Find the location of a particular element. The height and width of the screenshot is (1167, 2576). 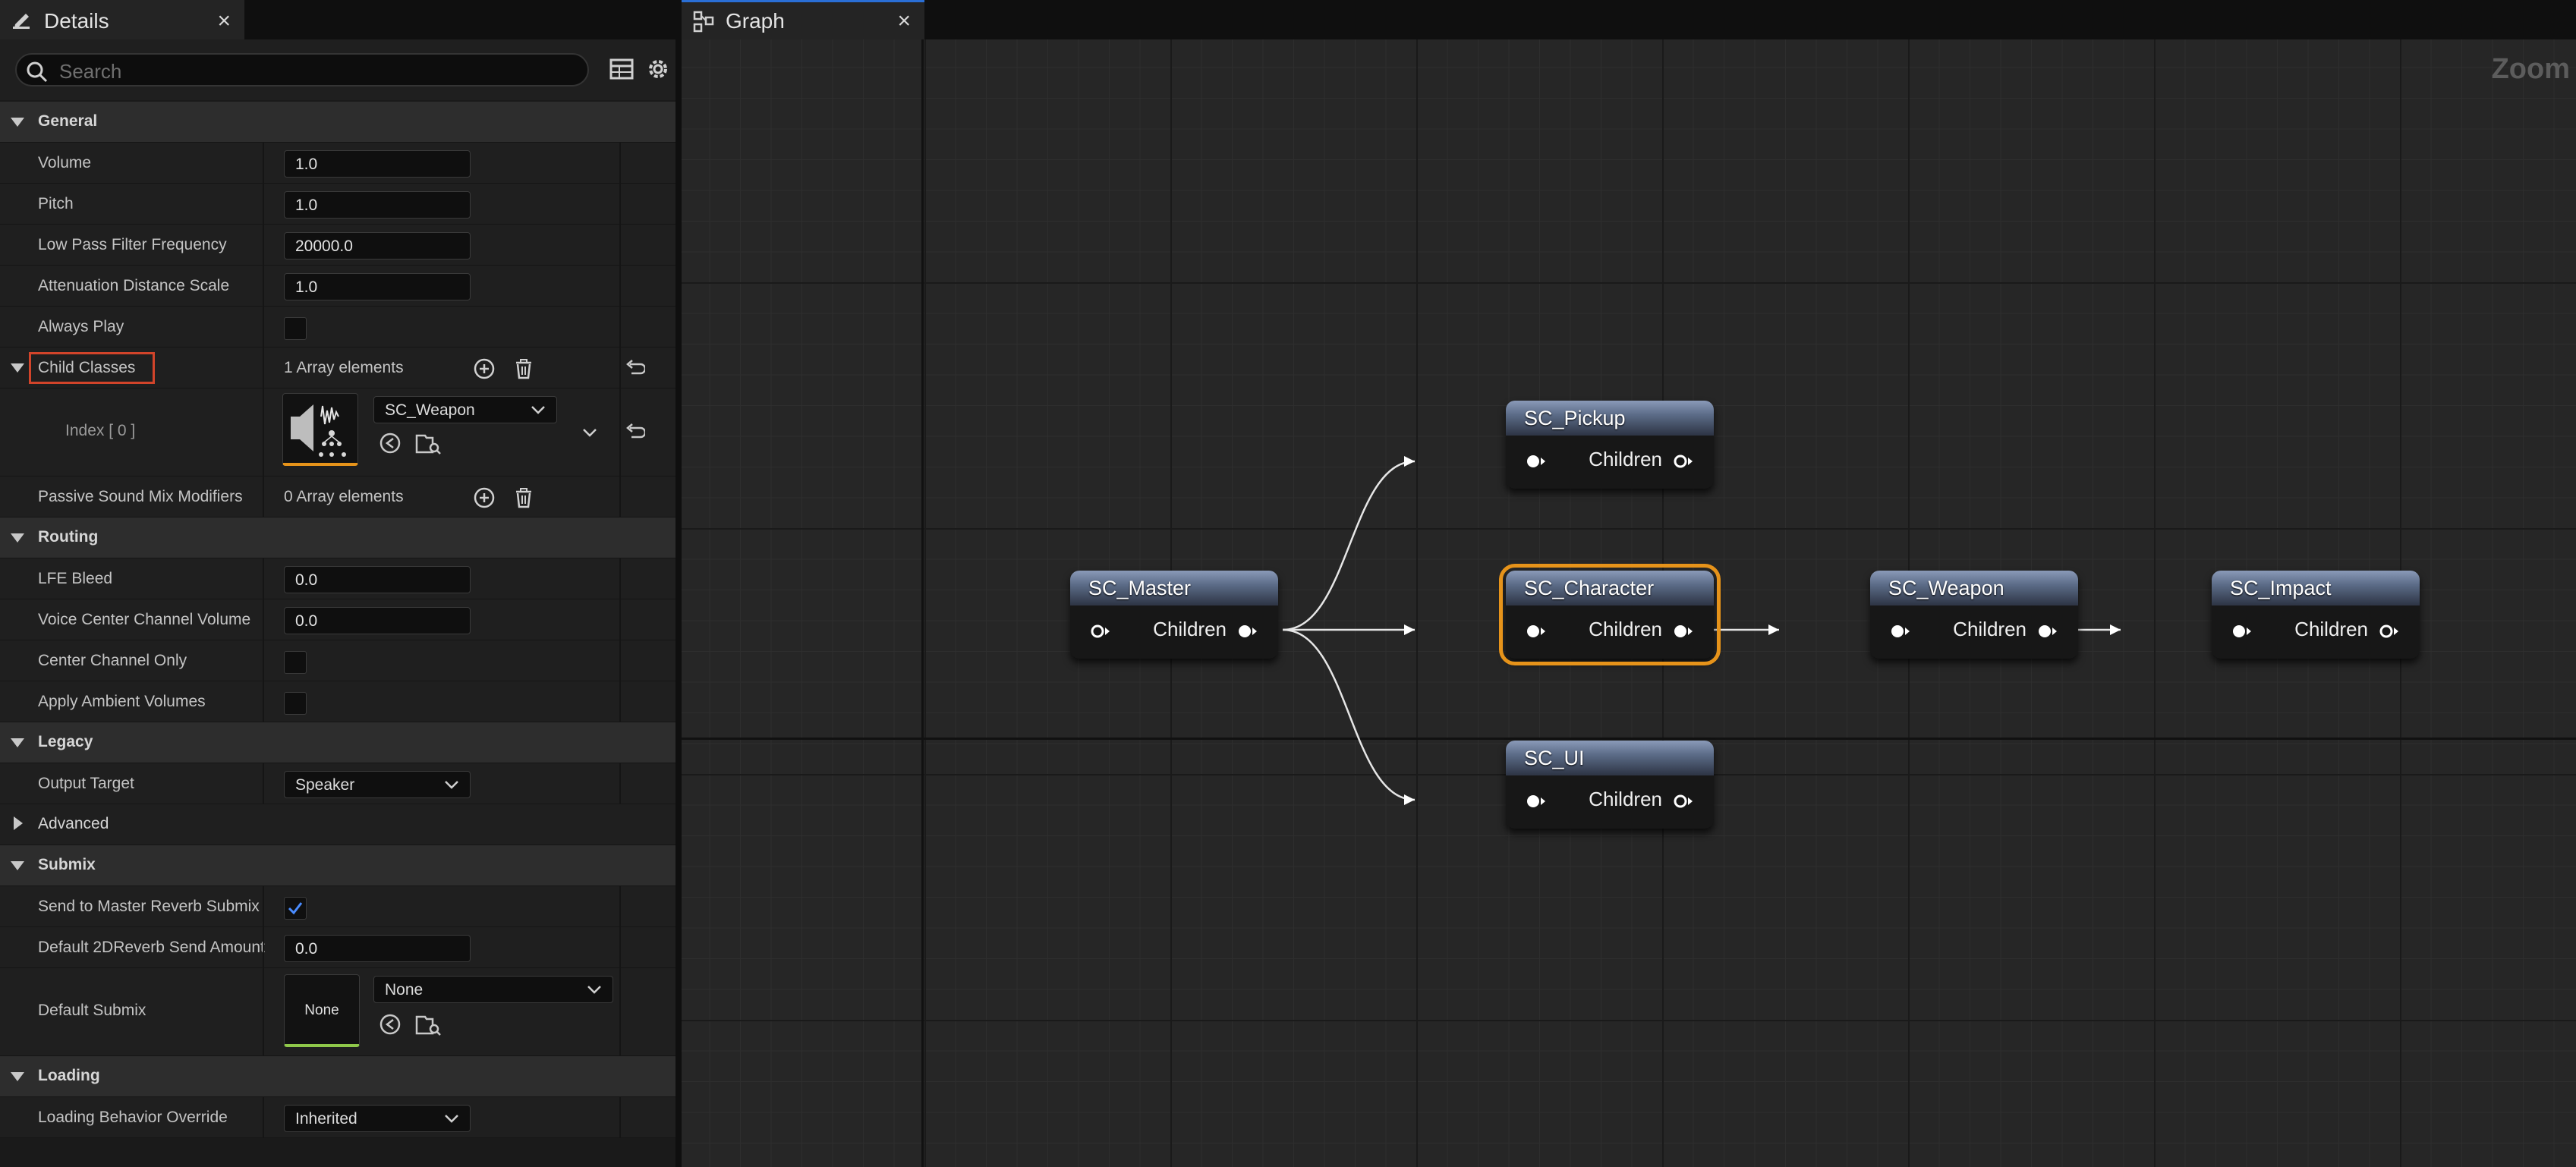

ambient-checkbox is located at coordinates (295, 704).